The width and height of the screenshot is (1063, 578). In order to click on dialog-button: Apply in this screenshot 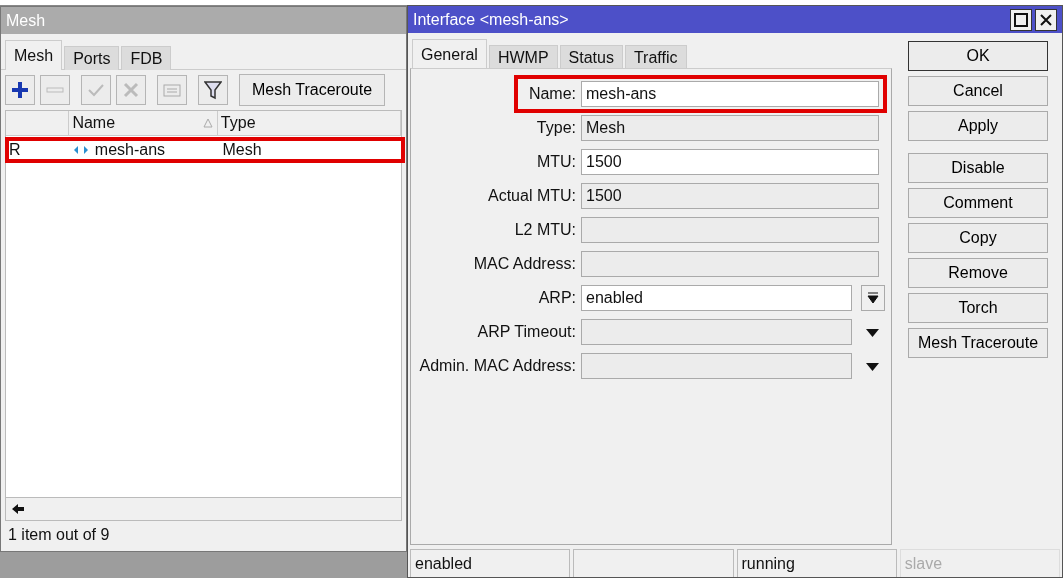, I will do `click(978, 126)`.